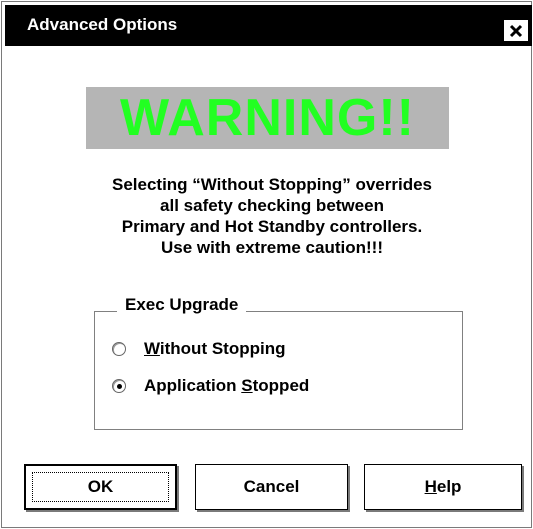 Image resolution: width=533 pixels, height=529 pixels. What do you see at coordinates (247, 385) in the screenshot?
I see `mnemonic: S` at bounding box center [247, 385].